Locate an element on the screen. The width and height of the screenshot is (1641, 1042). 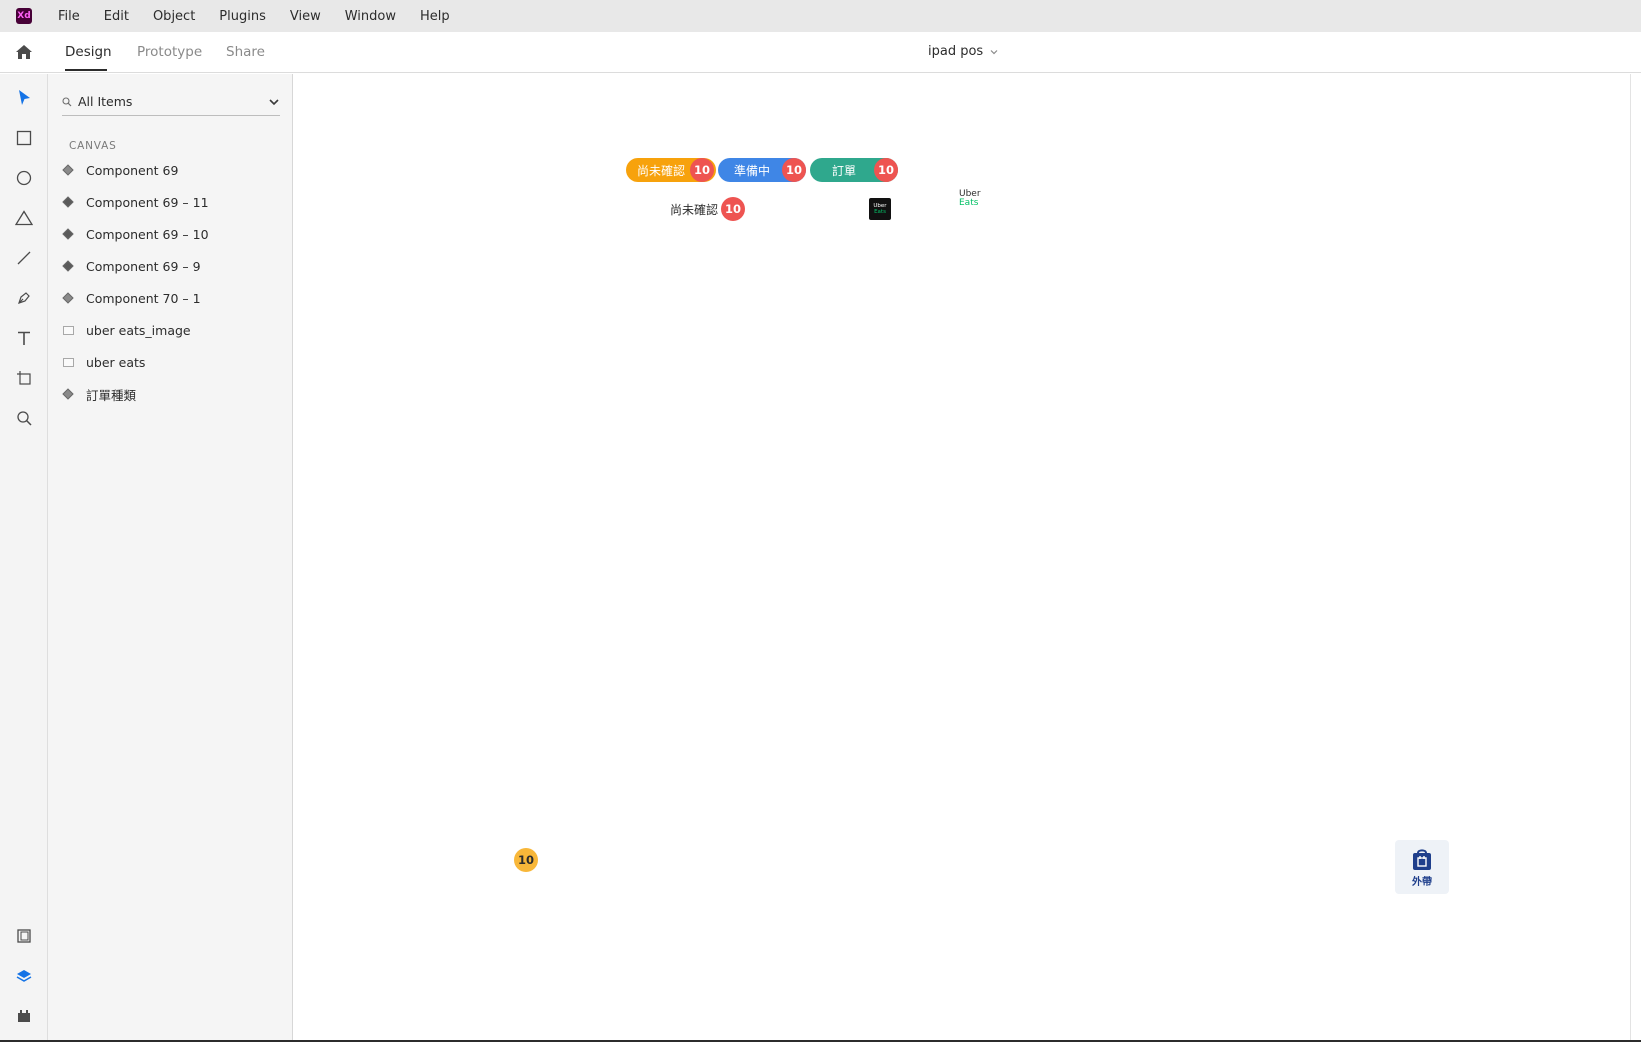
tab-share: Share is located at coordinates (245, 52).